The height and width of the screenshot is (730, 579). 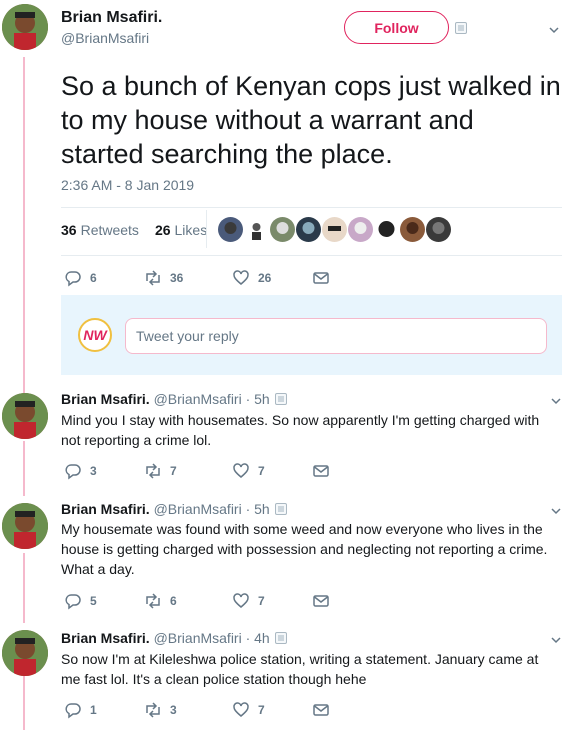 I want to click on current-user-avatar: NW, so click(x=95, y=335).